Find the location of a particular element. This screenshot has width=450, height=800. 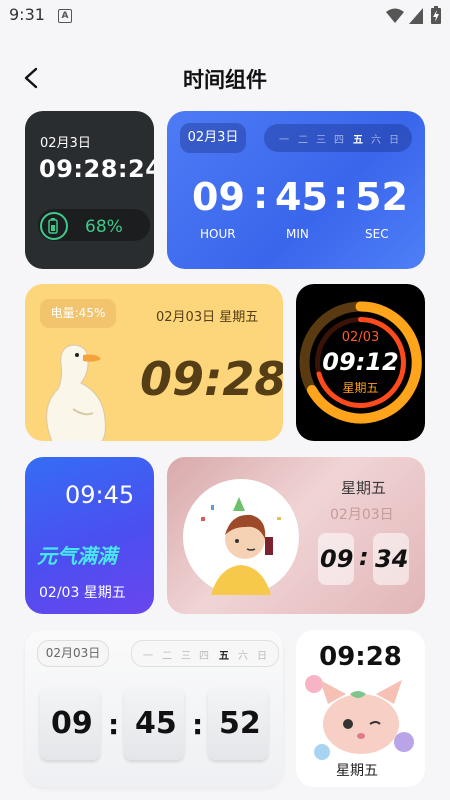

widget-duck-clock: 电量:45% 02月03日 星期五 09:28 is located at coordinates (154, 362).